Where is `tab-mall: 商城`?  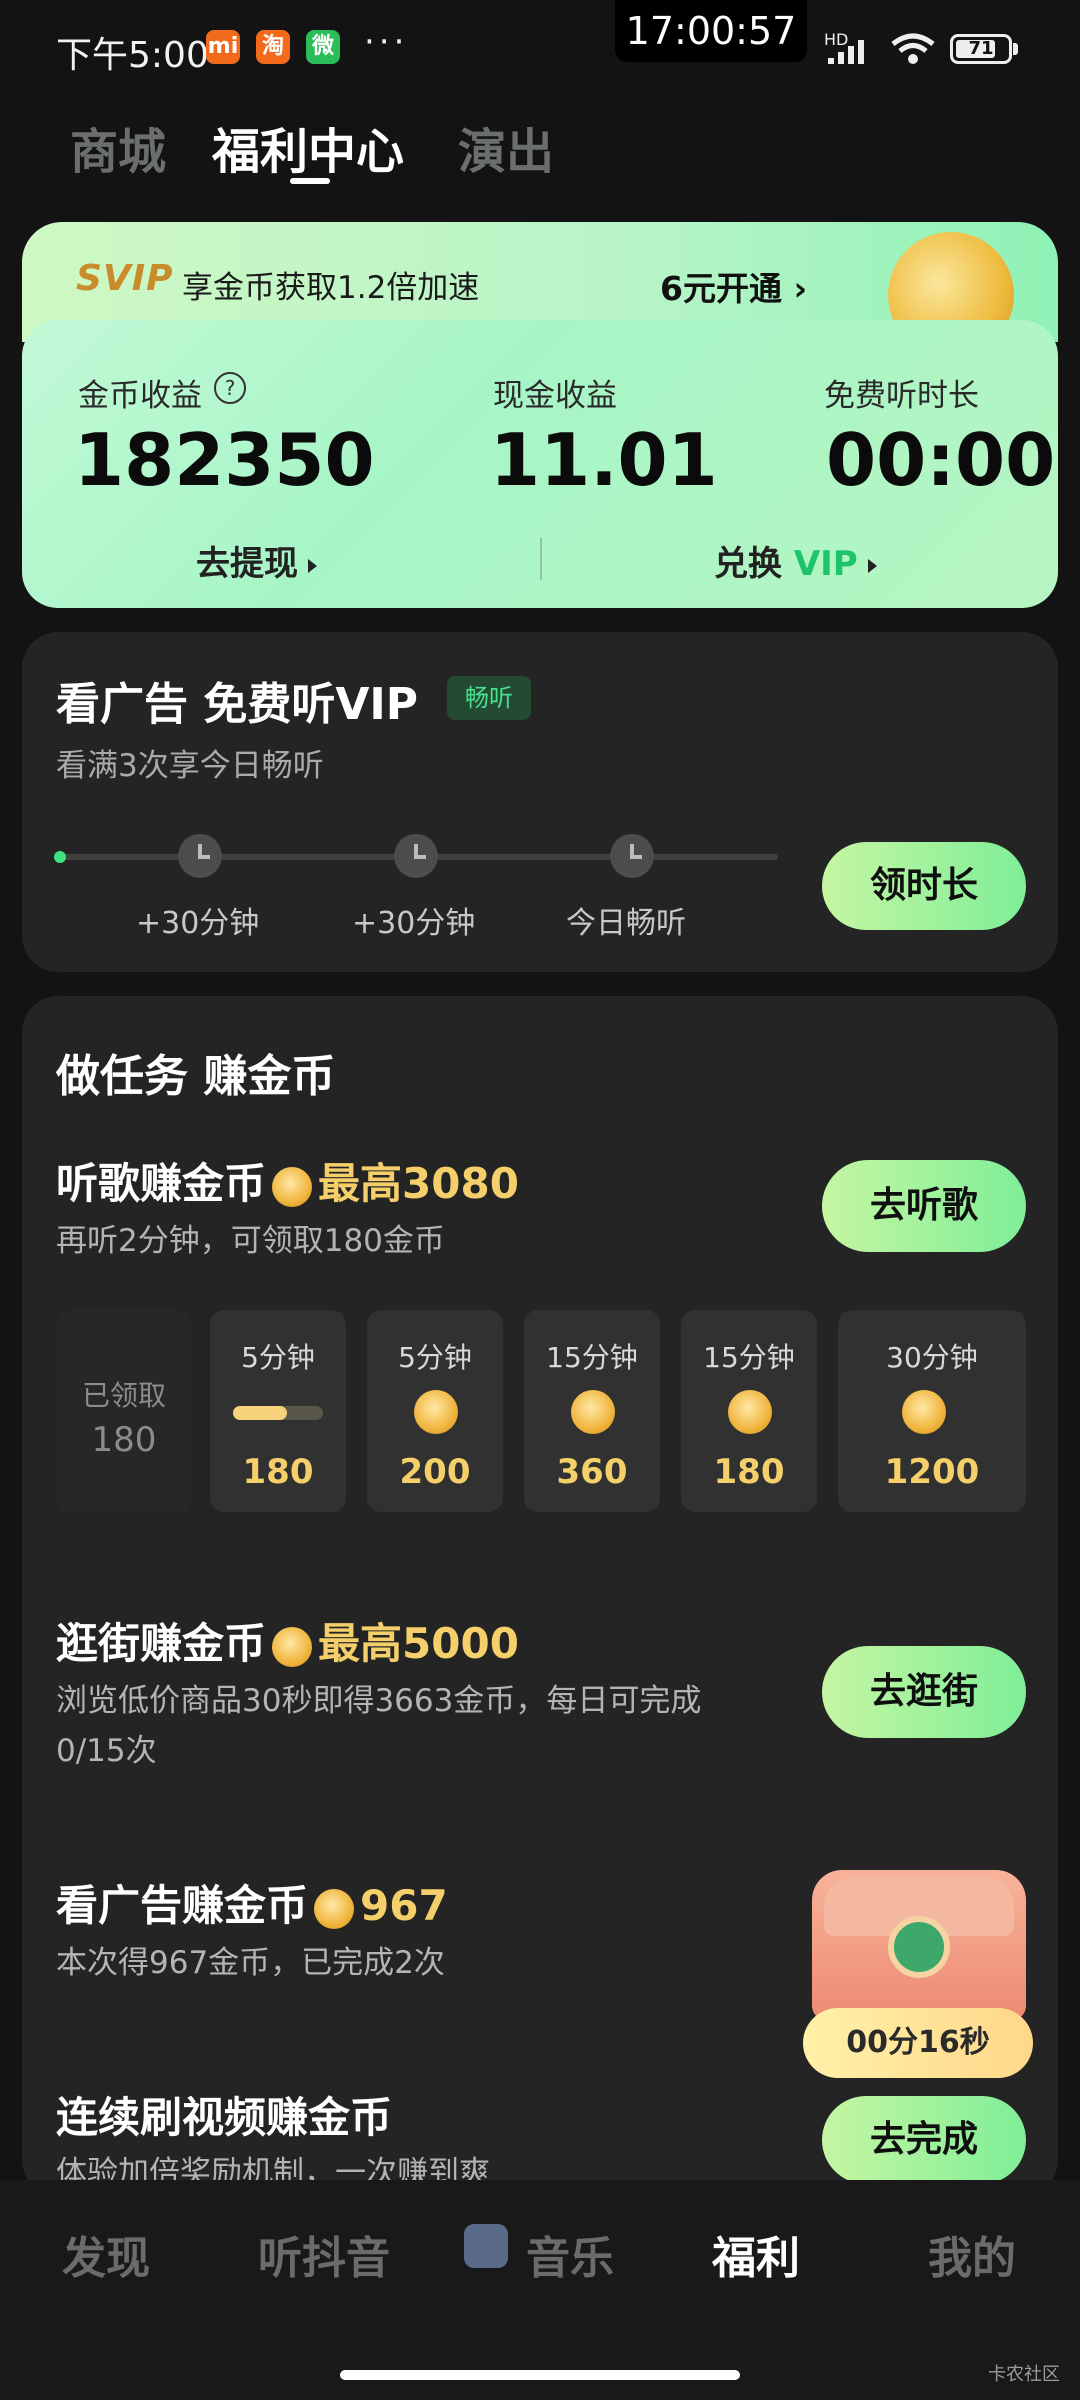 tab-mall: 商城 is located at coordinates (118, 147).